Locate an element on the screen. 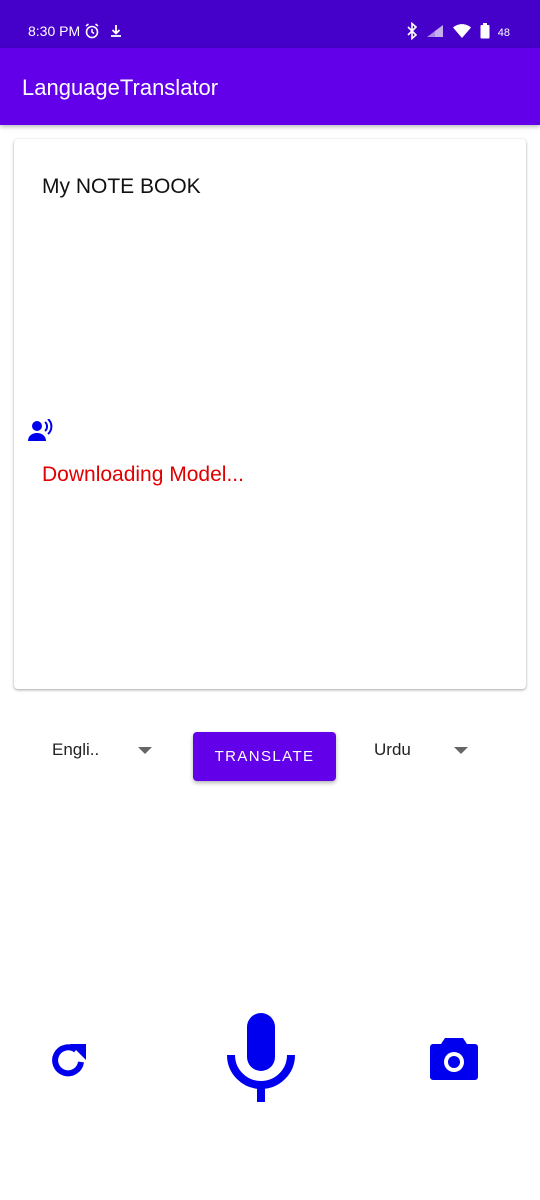  record-voice-icon is located at coordinates (42, 433).